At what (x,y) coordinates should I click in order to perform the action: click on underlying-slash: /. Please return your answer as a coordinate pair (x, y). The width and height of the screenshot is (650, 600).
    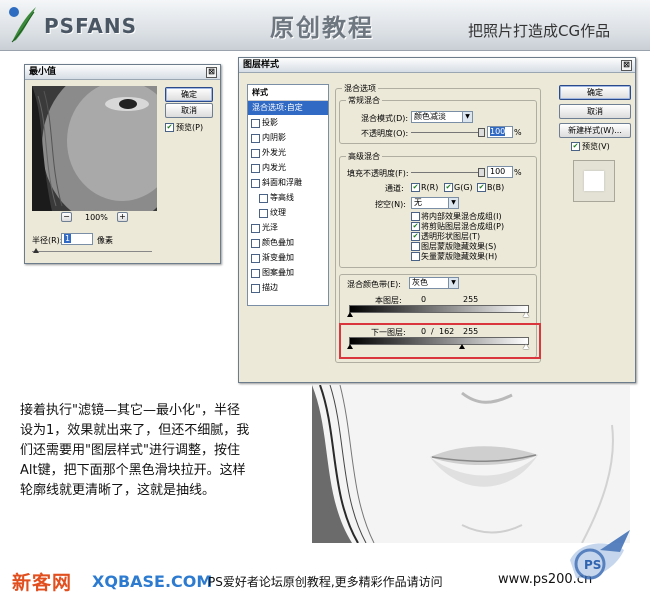
    Looking at the image, I should click on (432, 331).